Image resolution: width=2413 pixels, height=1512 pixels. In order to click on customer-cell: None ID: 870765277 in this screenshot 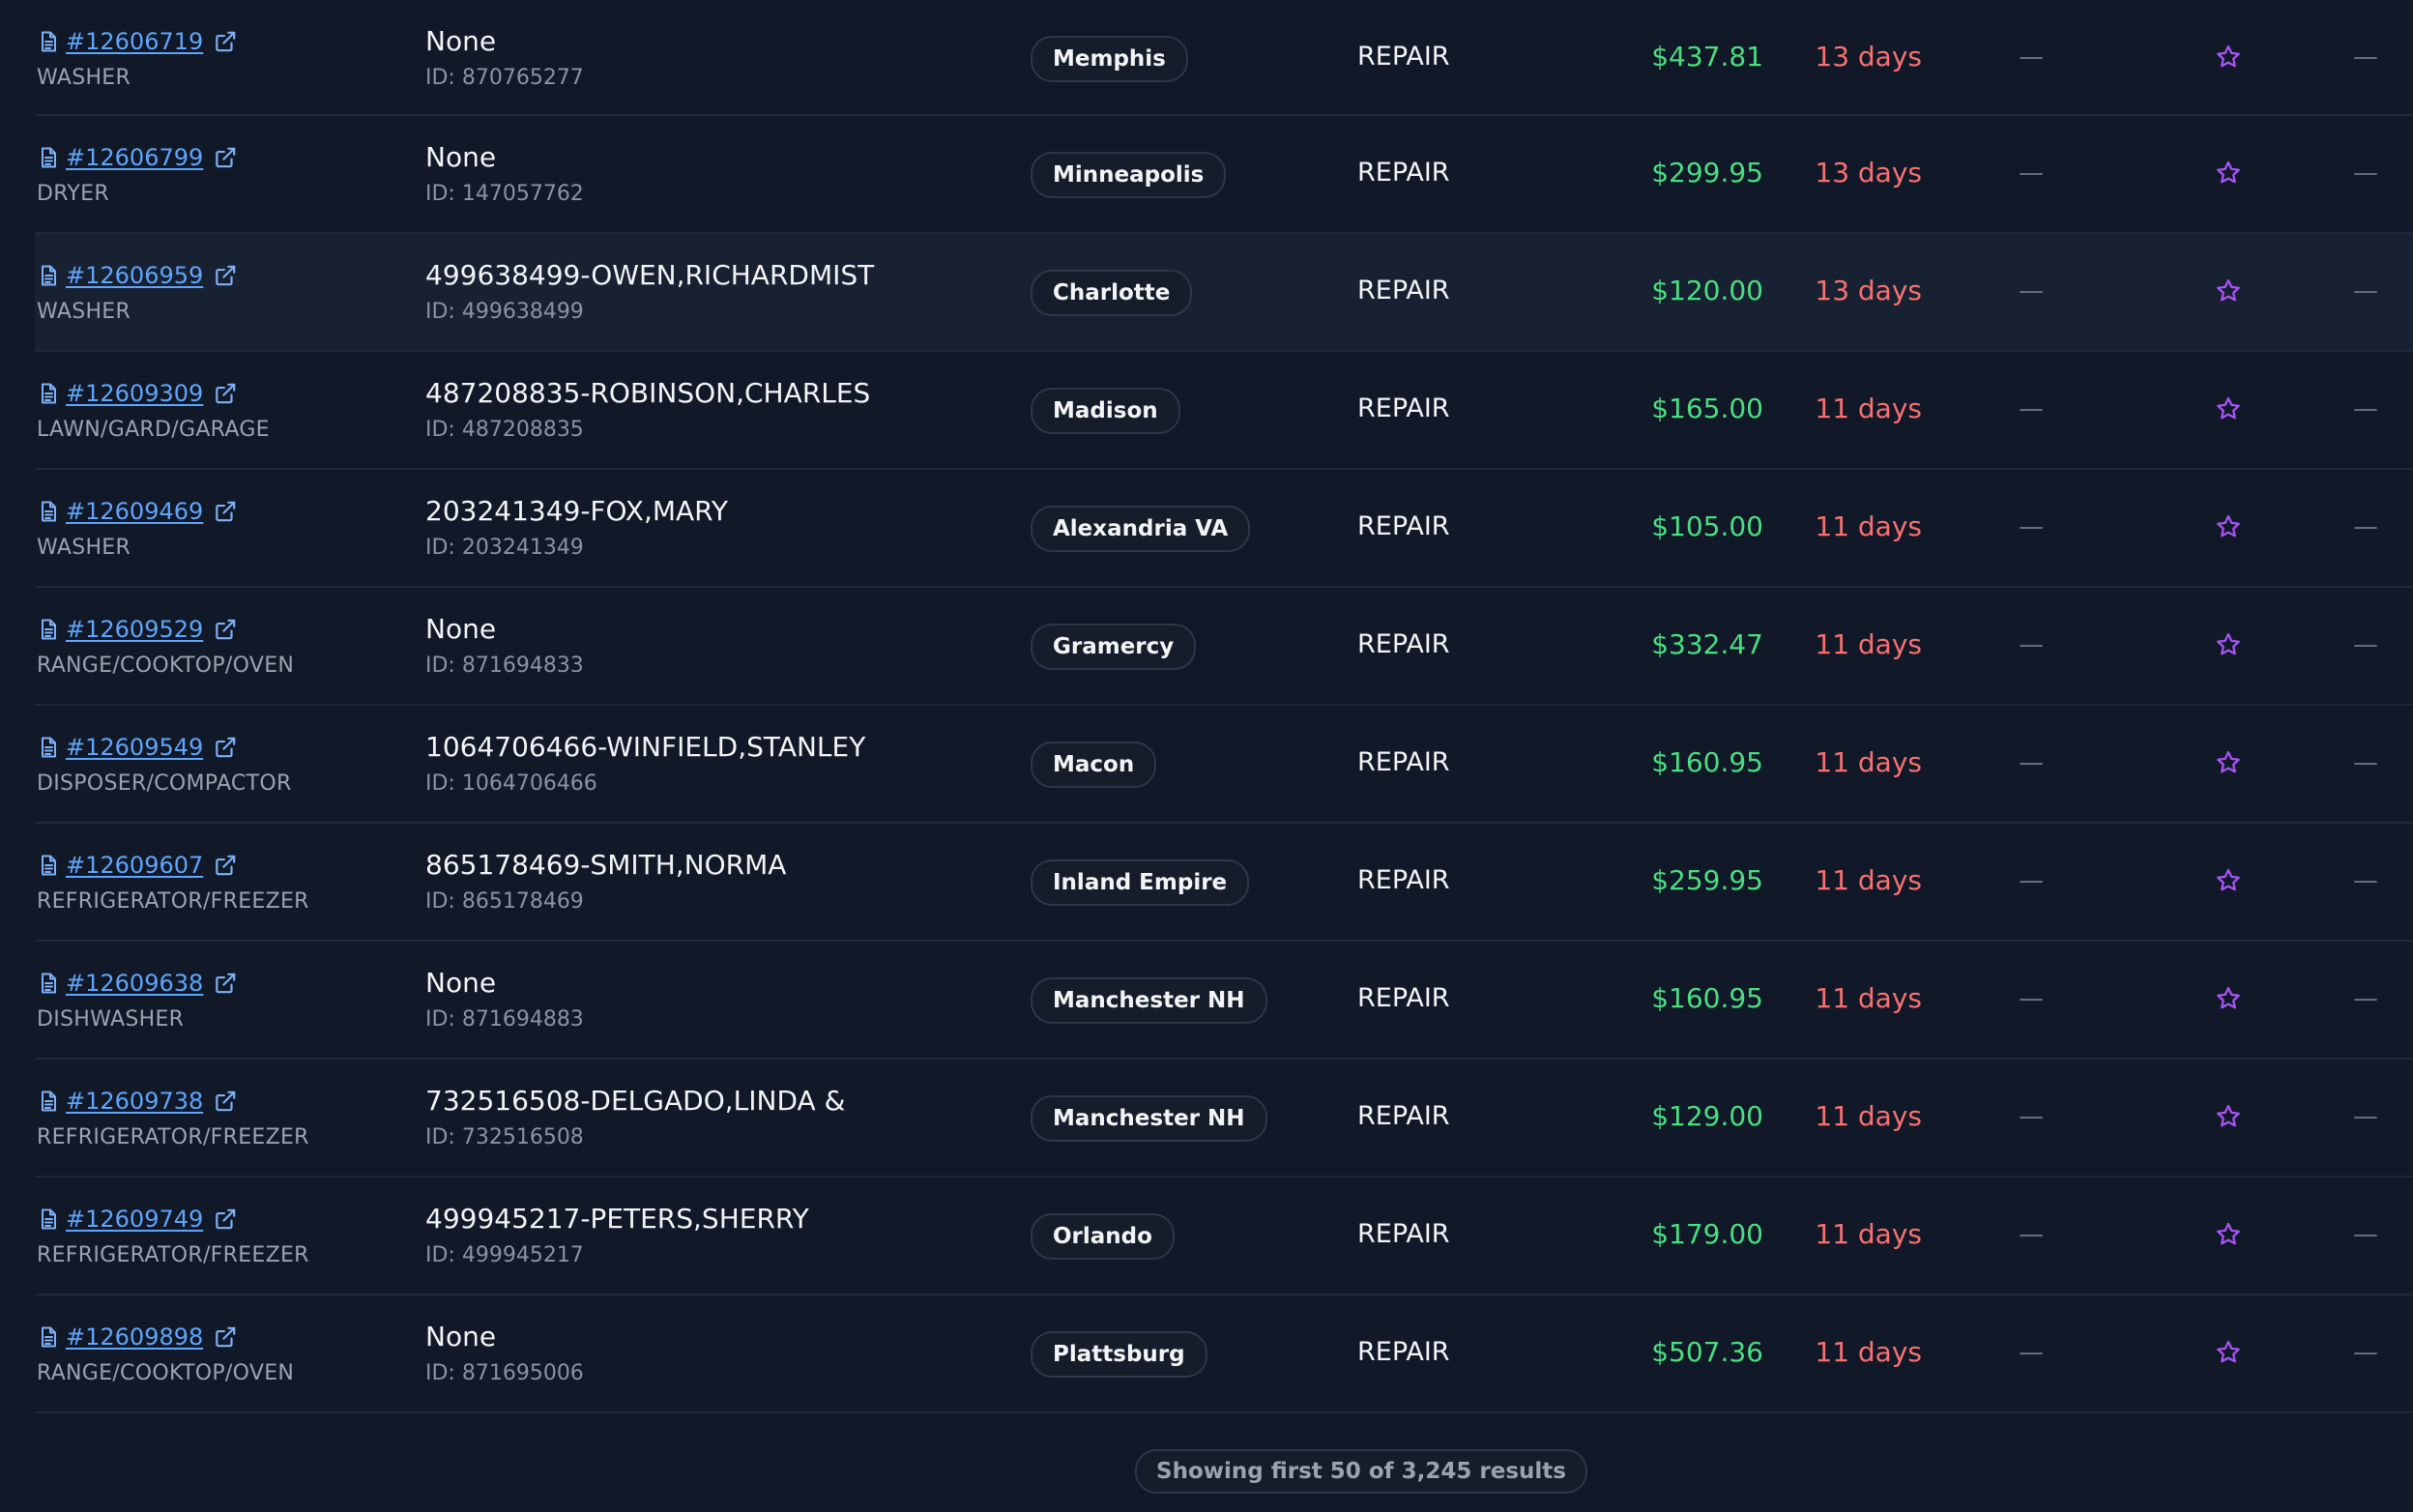, I will do `click(504, 56)`.